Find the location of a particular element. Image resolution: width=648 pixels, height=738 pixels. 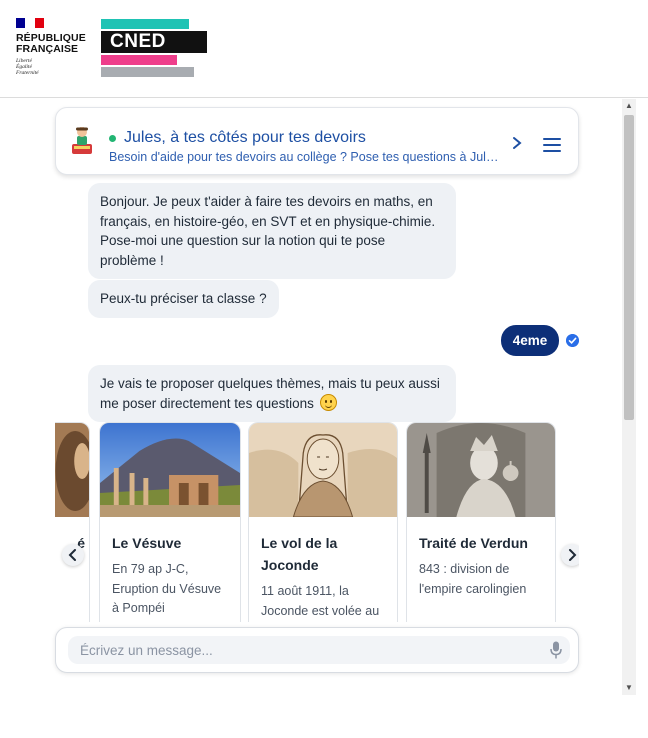

cned-logo-grey-bar is located at coordinates (147, 72).